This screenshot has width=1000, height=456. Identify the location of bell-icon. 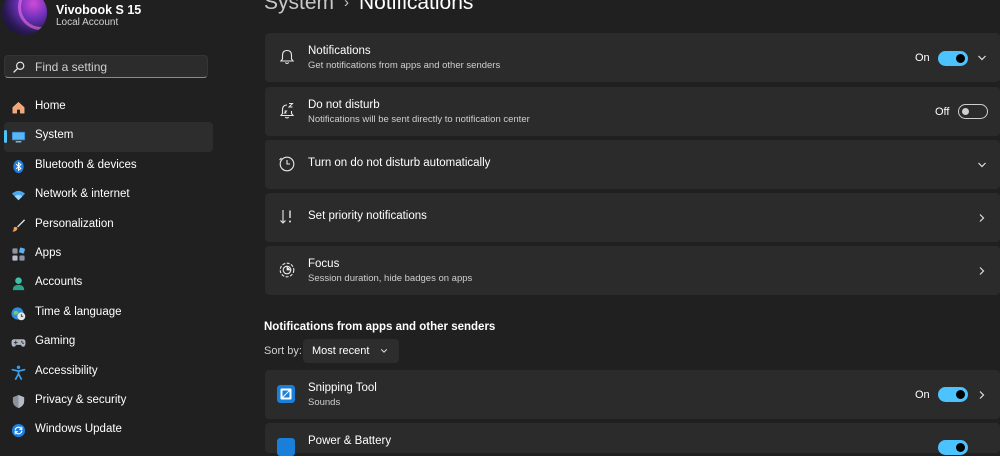
(287, 57).